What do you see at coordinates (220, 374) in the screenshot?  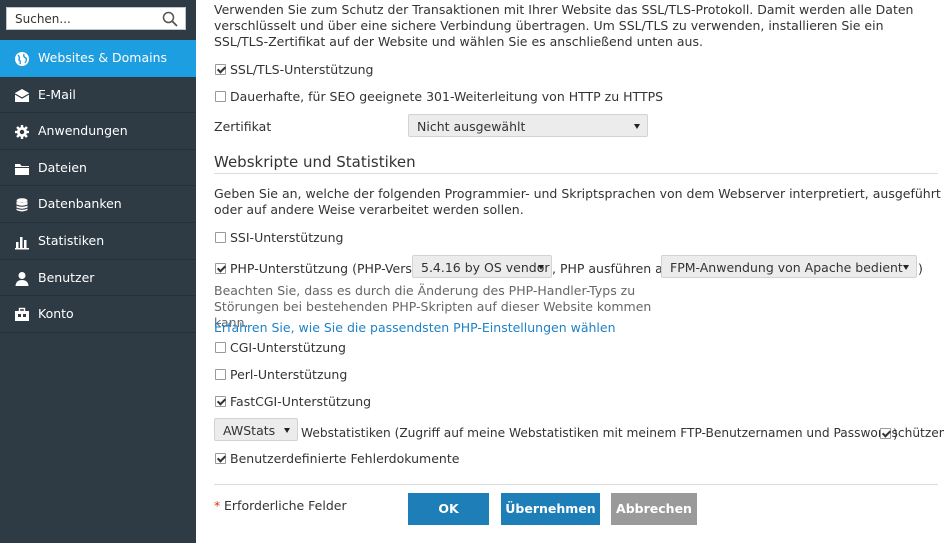 I see `perl-checkbox` at bounding box center [220, 374].